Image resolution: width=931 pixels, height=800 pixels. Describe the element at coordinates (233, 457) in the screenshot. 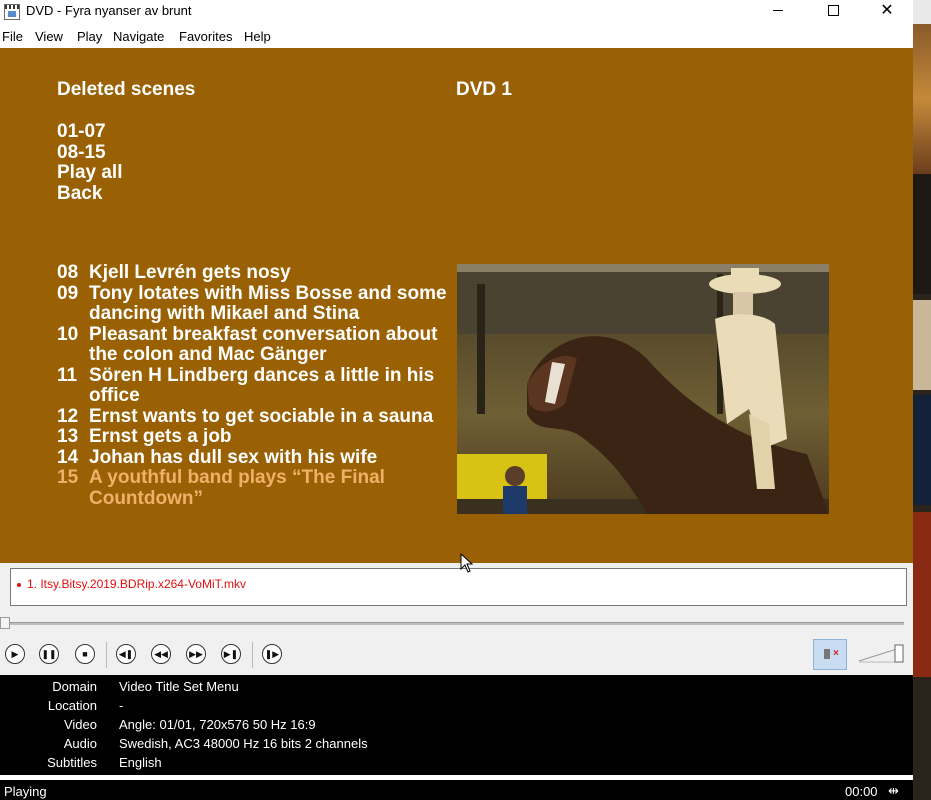

I see `scene-title: Johan has dull sex with his wife` at that location.